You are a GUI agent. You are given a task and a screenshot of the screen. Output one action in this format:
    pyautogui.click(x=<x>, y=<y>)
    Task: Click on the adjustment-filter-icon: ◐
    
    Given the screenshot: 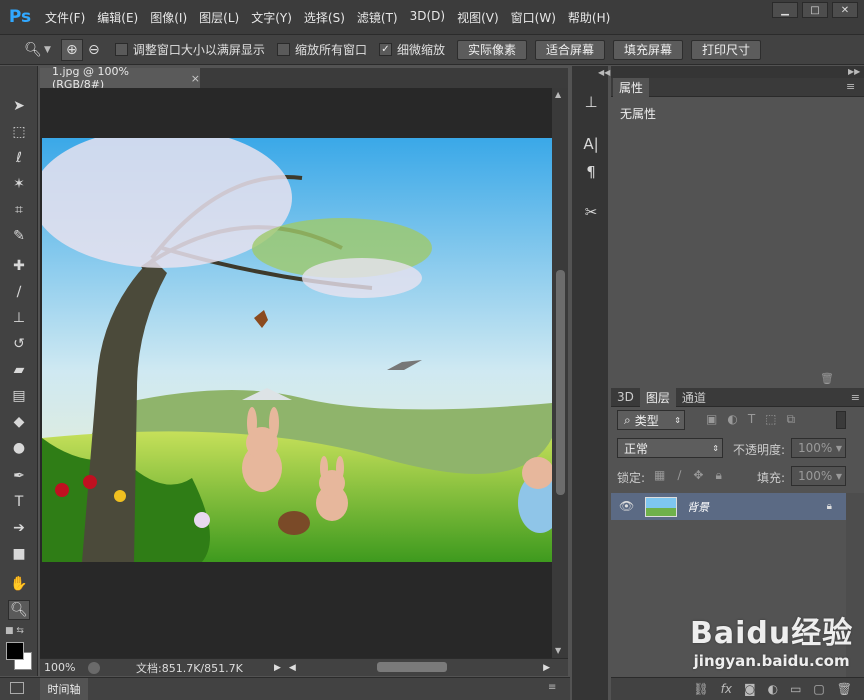 What is the action you would take?
    pyautogui.click(x=732, y=419)
    